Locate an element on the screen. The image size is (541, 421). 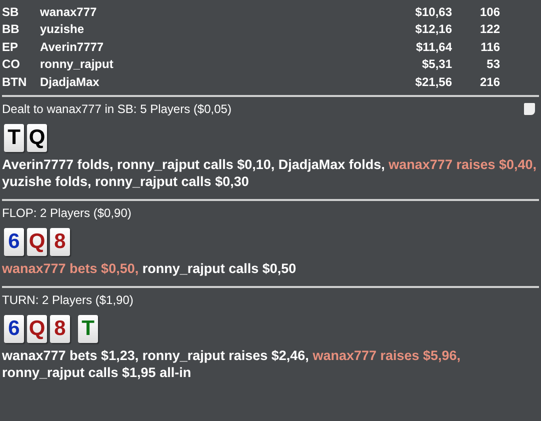
big-blinds: 116 is located at coordinates (490, 47).